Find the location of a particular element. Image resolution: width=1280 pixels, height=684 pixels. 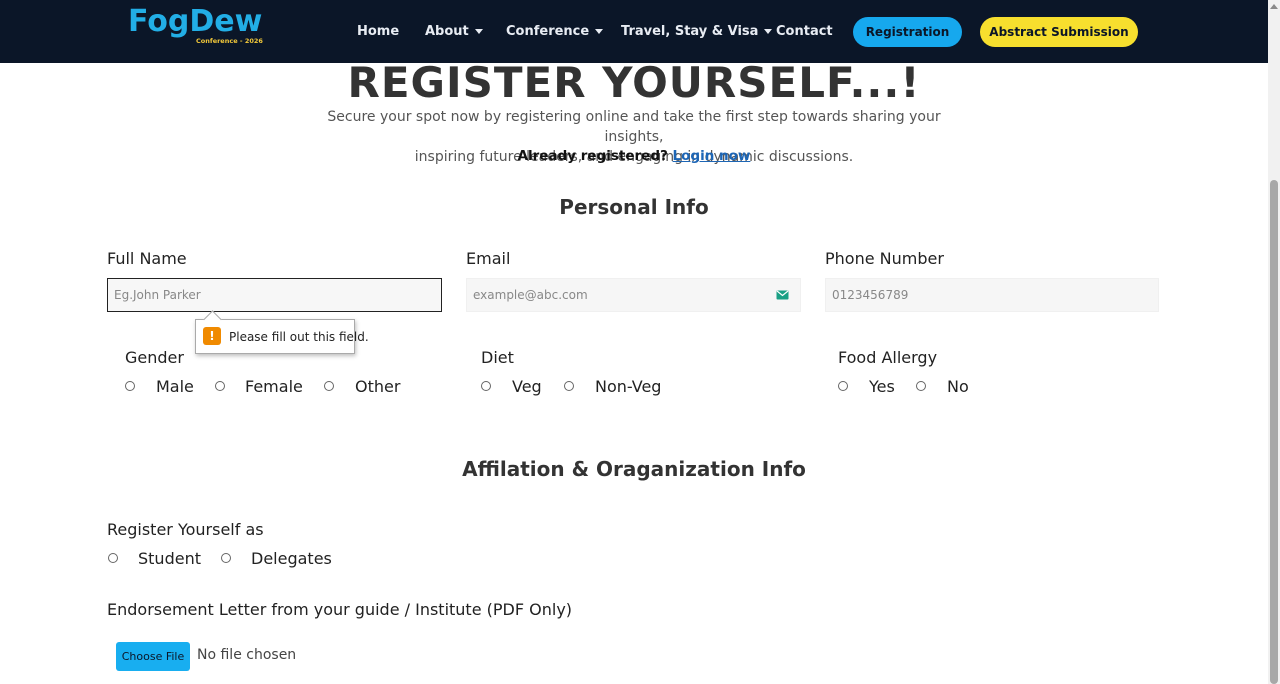

nav-travel: Travel, Stay & Visa is located at coordinates (697, 31).